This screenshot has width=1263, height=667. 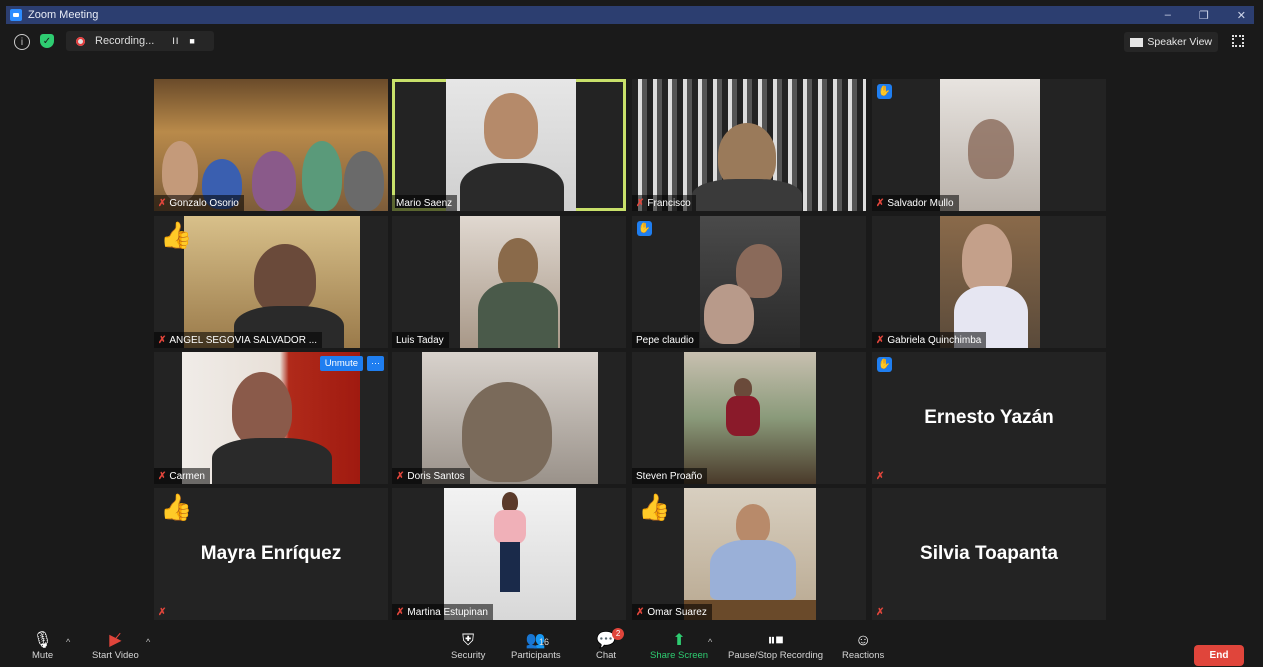 What do you see at coordinates (187, 476) in the screenshot?
I see `participant-name: Carmen` at bounding box center [187, 476].